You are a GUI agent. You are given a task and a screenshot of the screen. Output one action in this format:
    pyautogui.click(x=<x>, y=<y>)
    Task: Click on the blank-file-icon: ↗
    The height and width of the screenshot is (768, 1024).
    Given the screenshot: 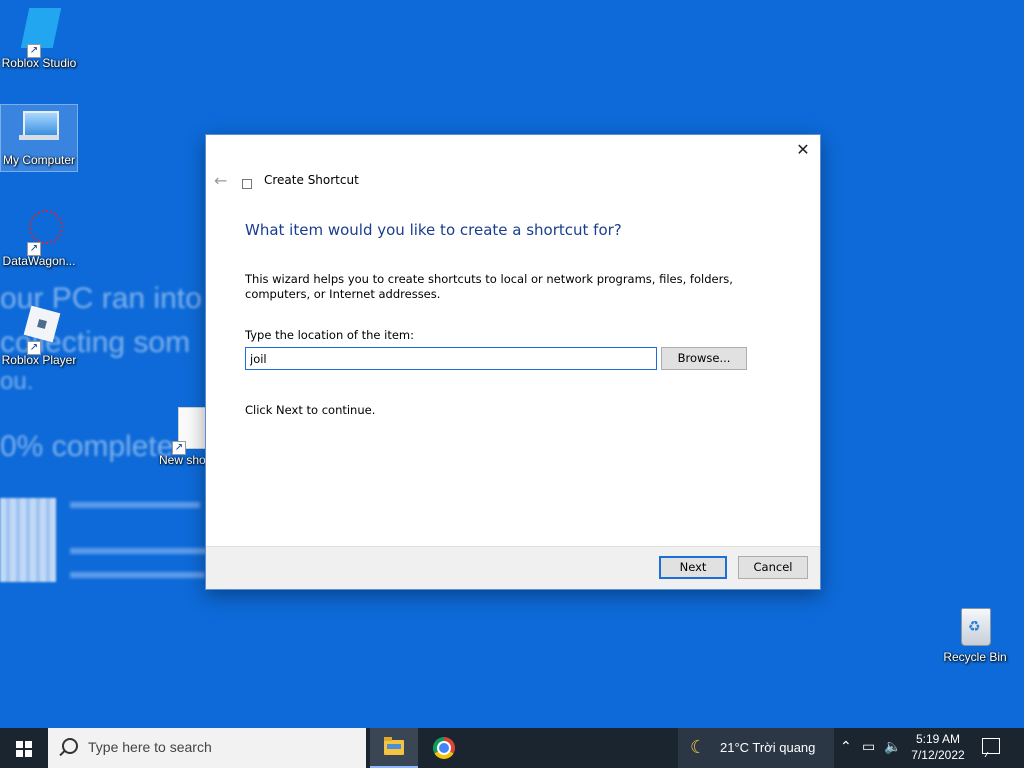 What is the action you would take?
    pyautogui.click(x=189, y=430)
    